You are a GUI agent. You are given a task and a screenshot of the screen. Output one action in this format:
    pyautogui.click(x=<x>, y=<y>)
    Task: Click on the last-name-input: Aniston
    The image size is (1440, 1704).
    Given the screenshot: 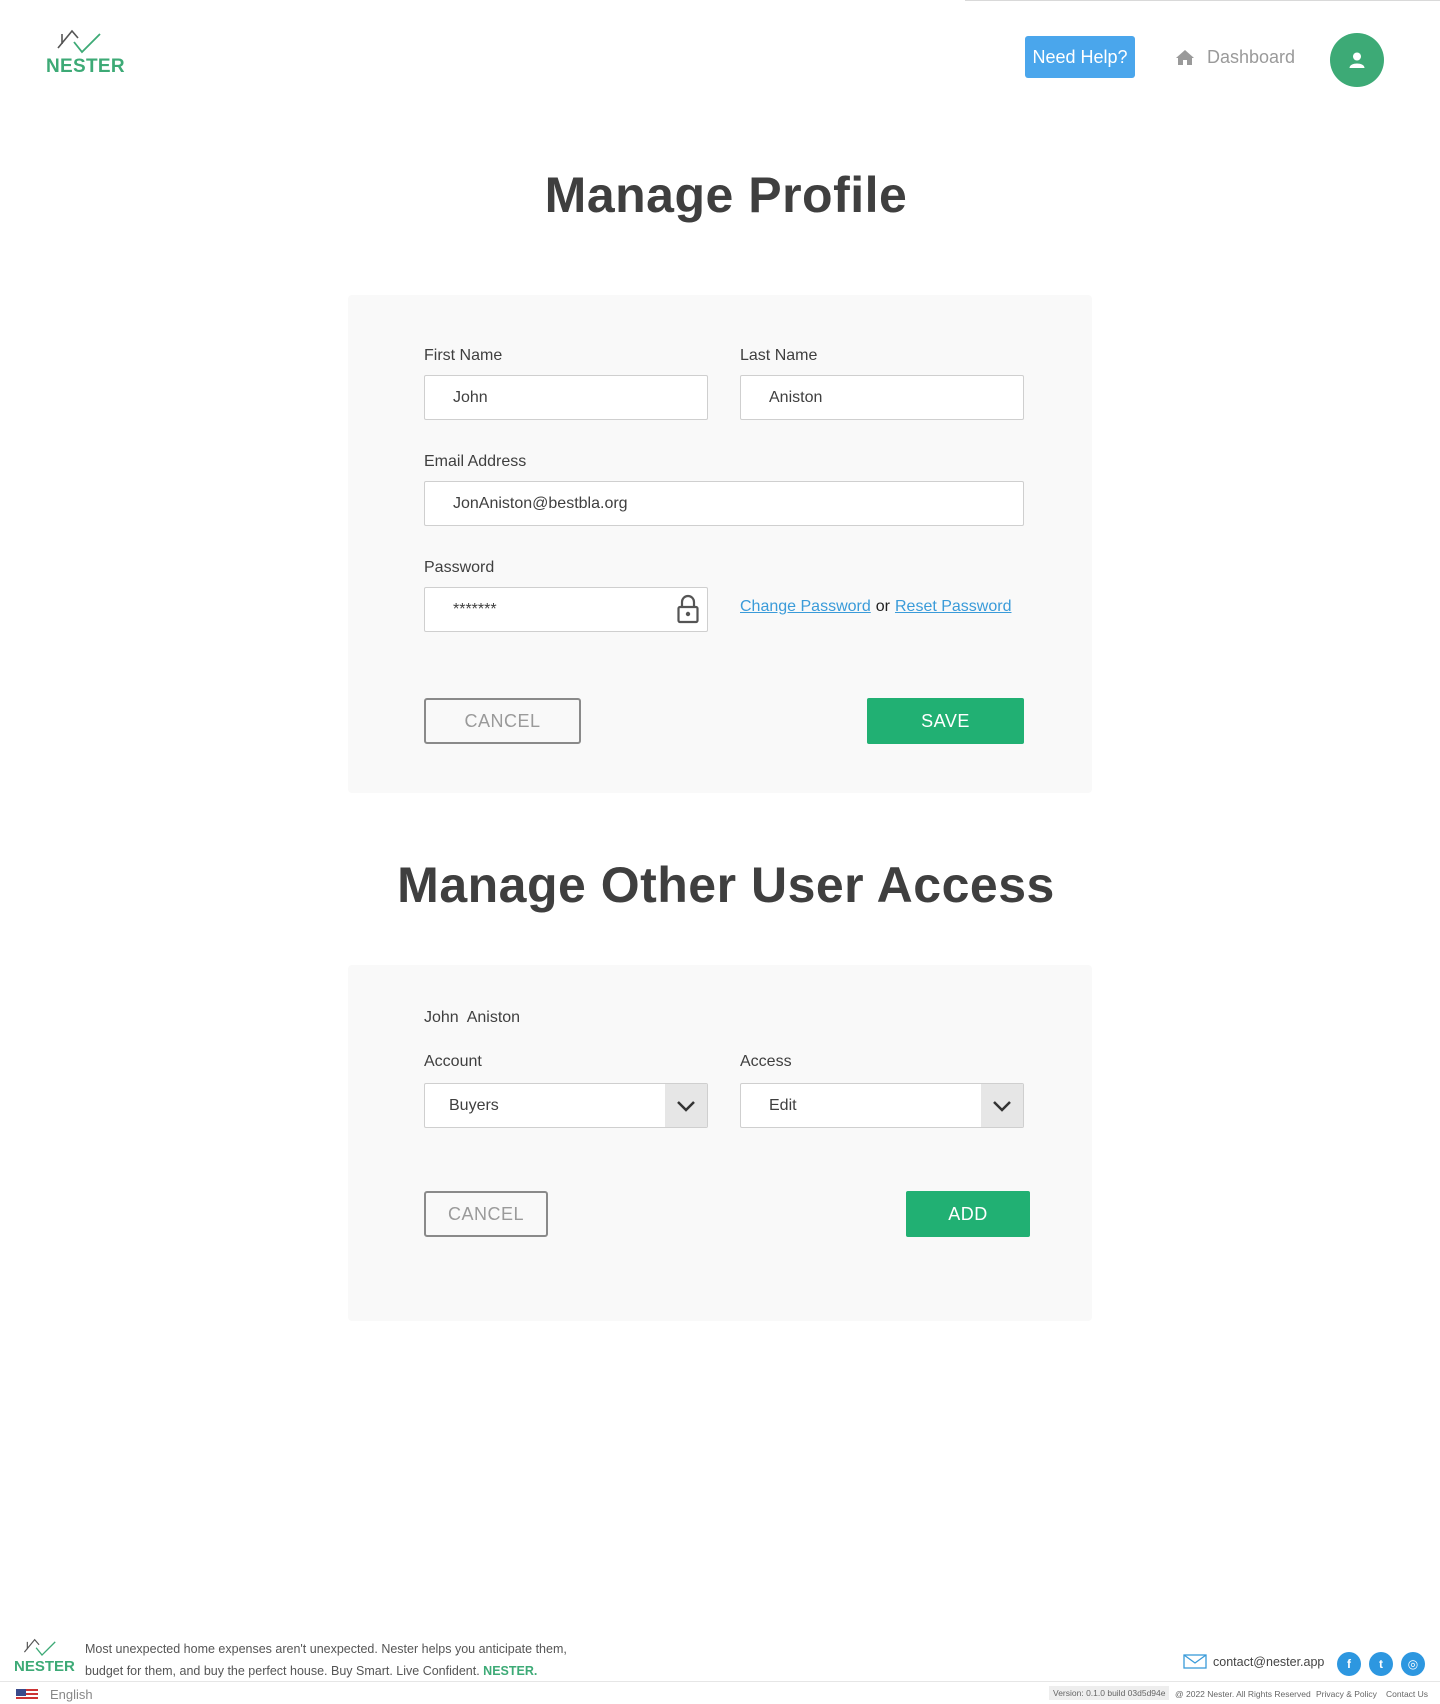 What is the action you would take?
    pyautogui.click(x=882, y=397)
    